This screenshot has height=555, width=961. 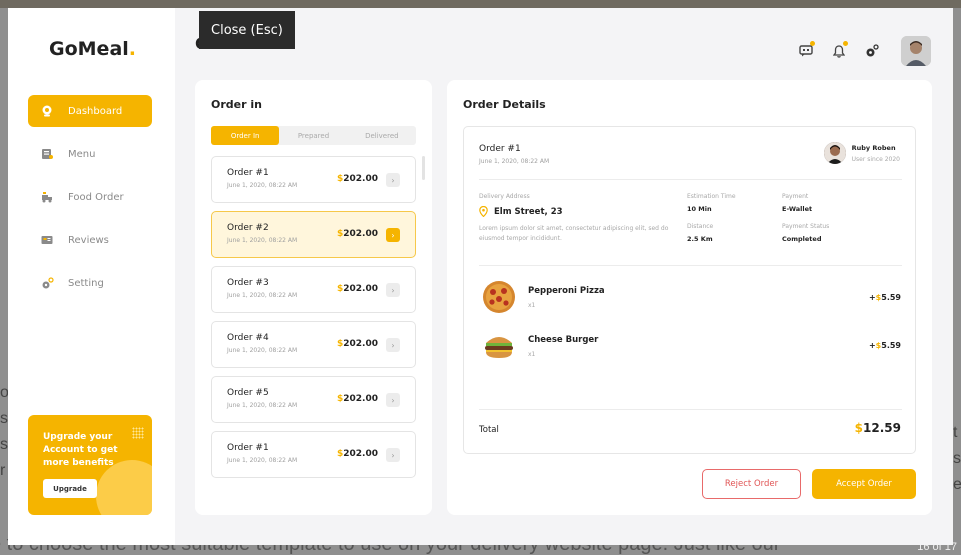 I want to click on close-button: Close (Esc), so click(x=247, y=30).